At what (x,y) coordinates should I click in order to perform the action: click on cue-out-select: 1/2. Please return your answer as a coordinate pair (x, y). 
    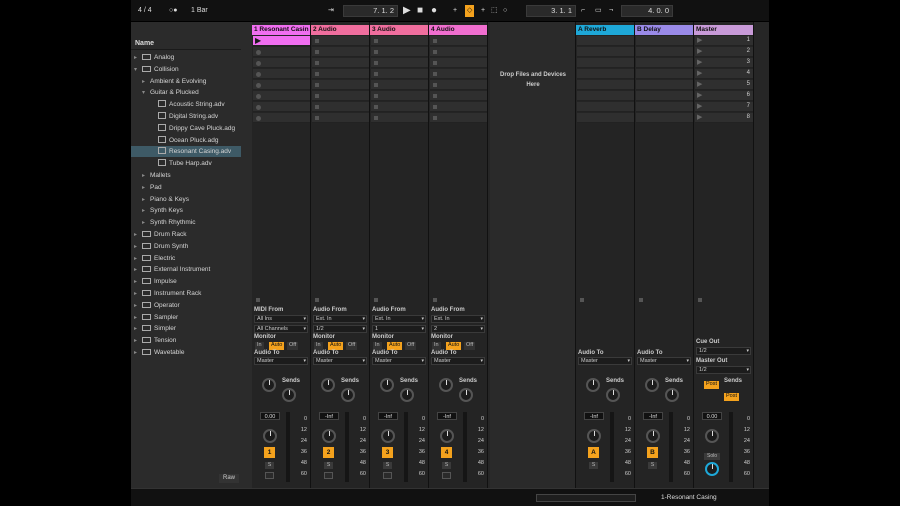
    Looking at the image, I should click on (723, 351).